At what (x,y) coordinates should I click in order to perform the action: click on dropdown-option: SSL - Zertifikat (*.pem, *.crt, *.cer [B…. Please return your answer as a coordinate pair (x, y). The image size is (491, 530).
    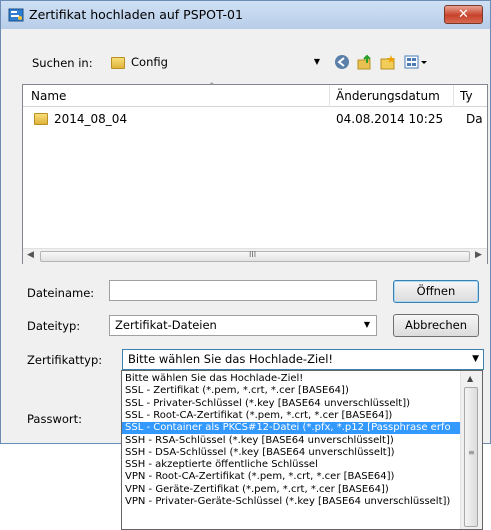
    Looking at the image, I should click on (291, 391).